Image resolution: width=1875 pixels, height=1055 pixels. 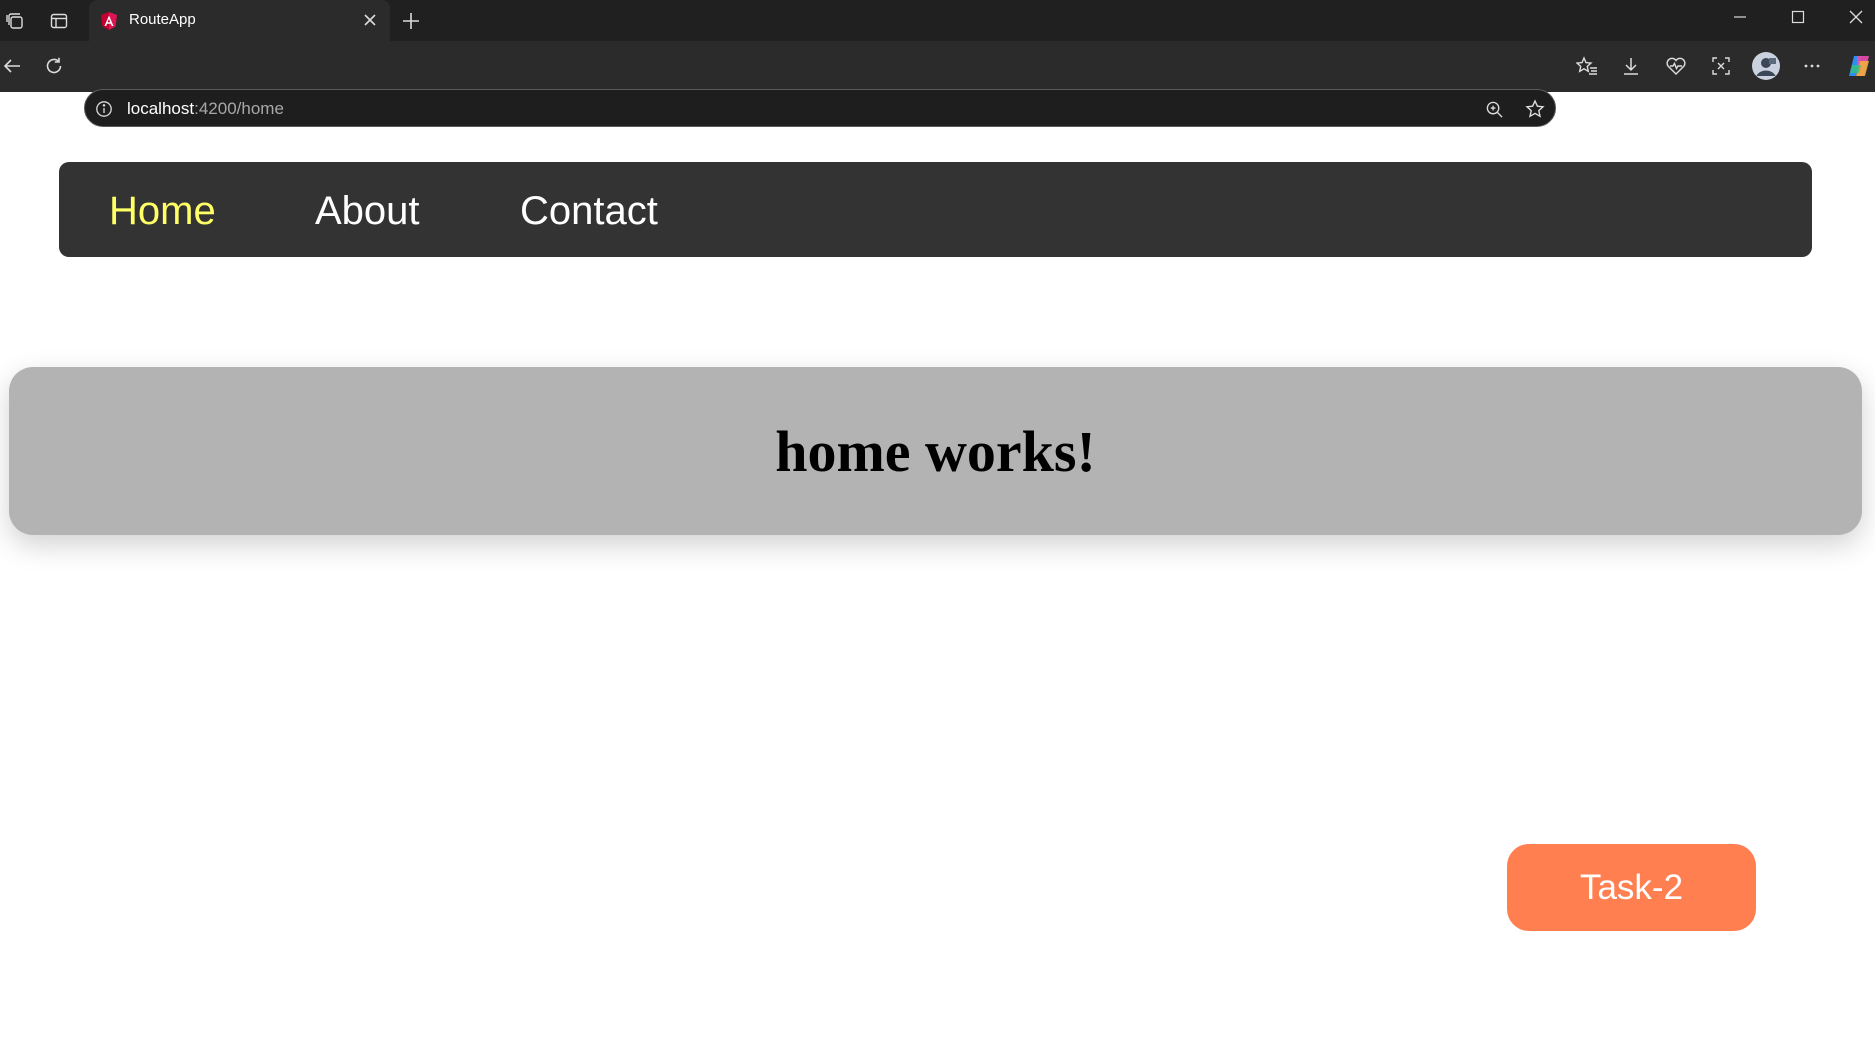 I want to click on browser-toolbar: localhost:4200/home, so click(x=937, y=84).